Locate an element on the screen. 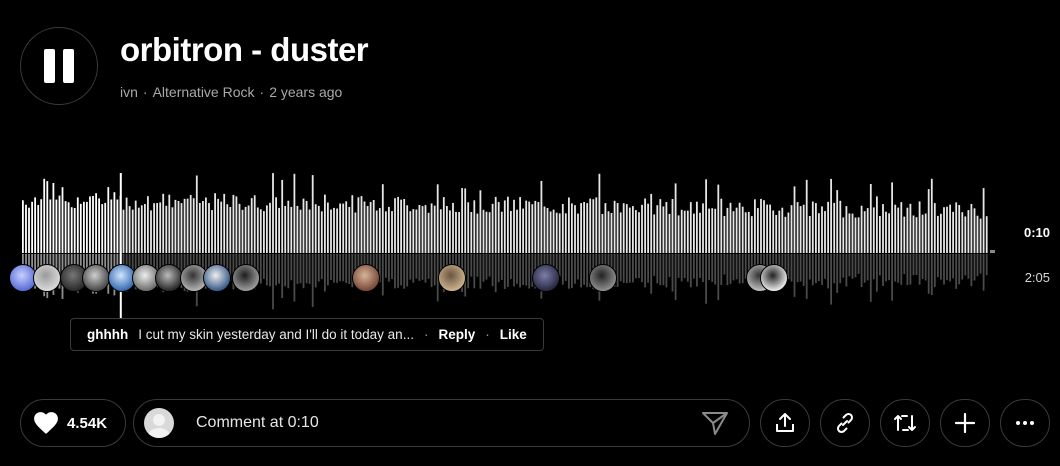  user-placeholder-icon is located at coordinates (159, 423).